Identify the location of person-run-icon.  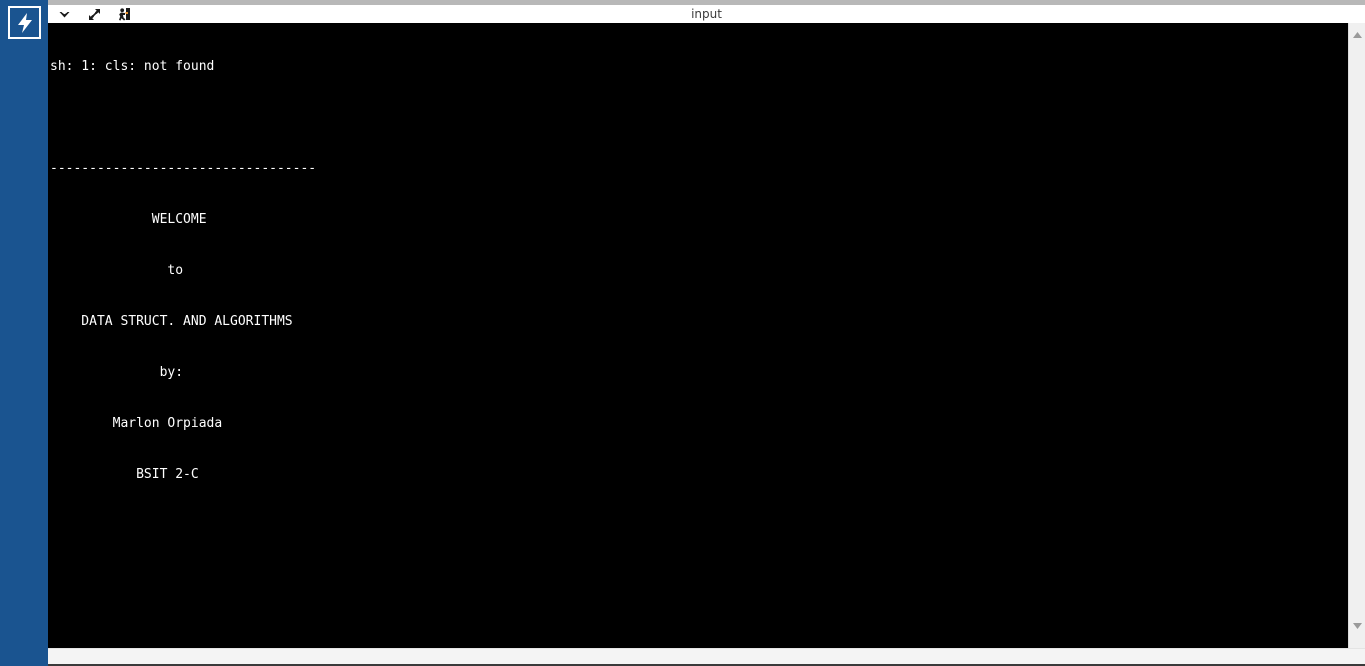
(124, 14).